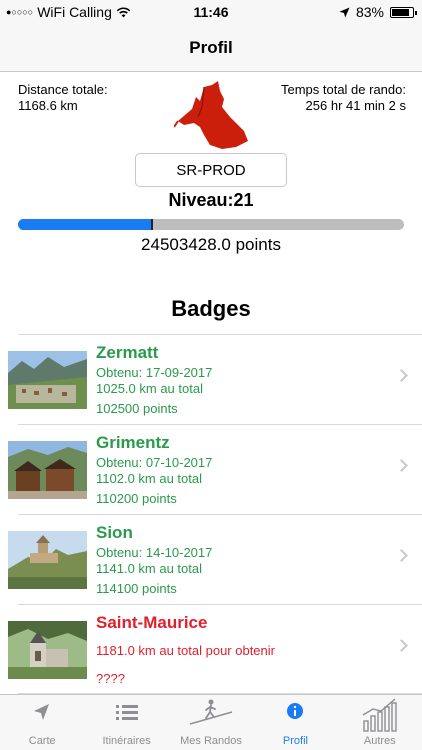 The width and height of the screenshot is (422, 750). Describe the element at coordinates (86, 224) in the screenshot. I see `level-progress-fill` at that location.